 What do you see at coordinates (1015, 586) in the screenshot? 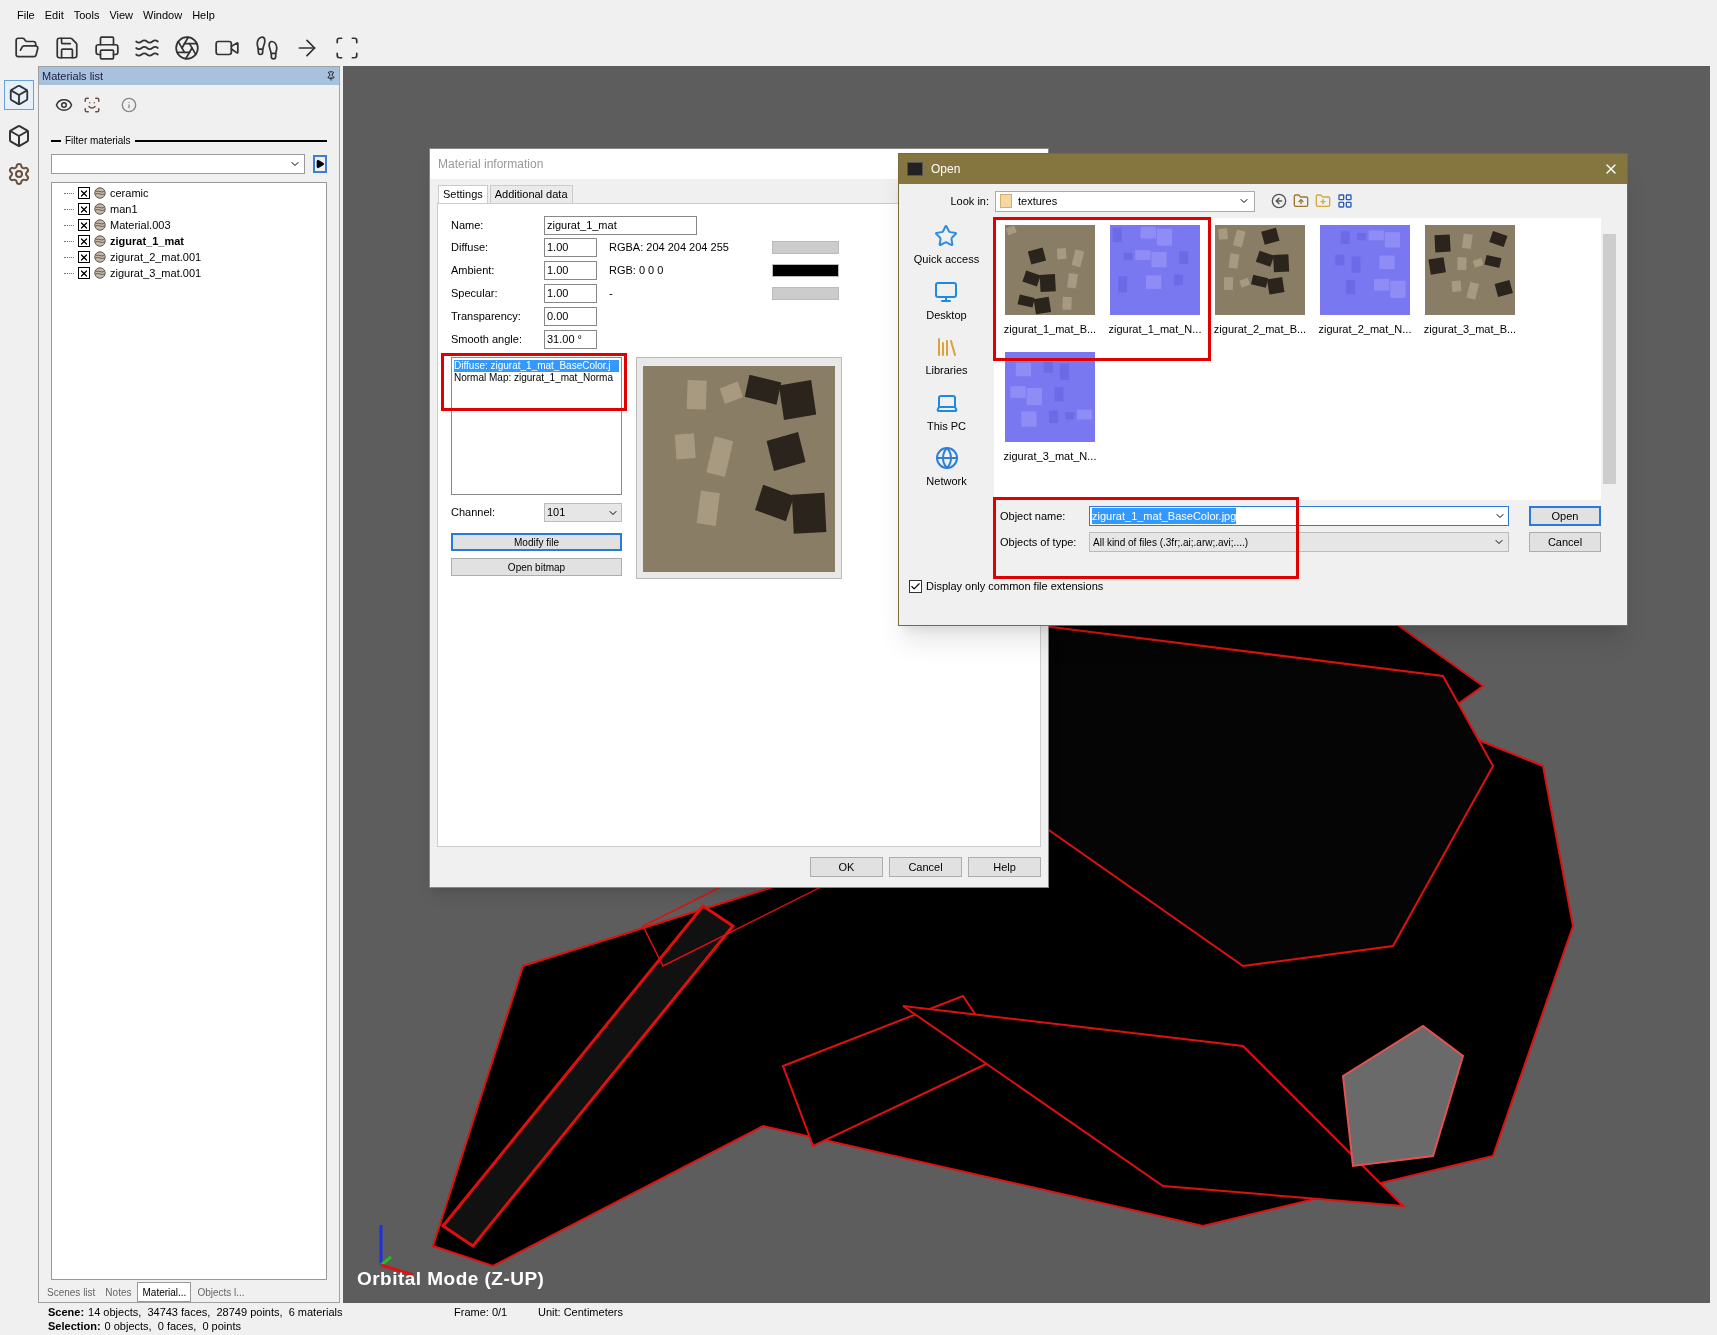
I see `checkbox-label: Display only common file extensions` at bounding box center [1015, 586].